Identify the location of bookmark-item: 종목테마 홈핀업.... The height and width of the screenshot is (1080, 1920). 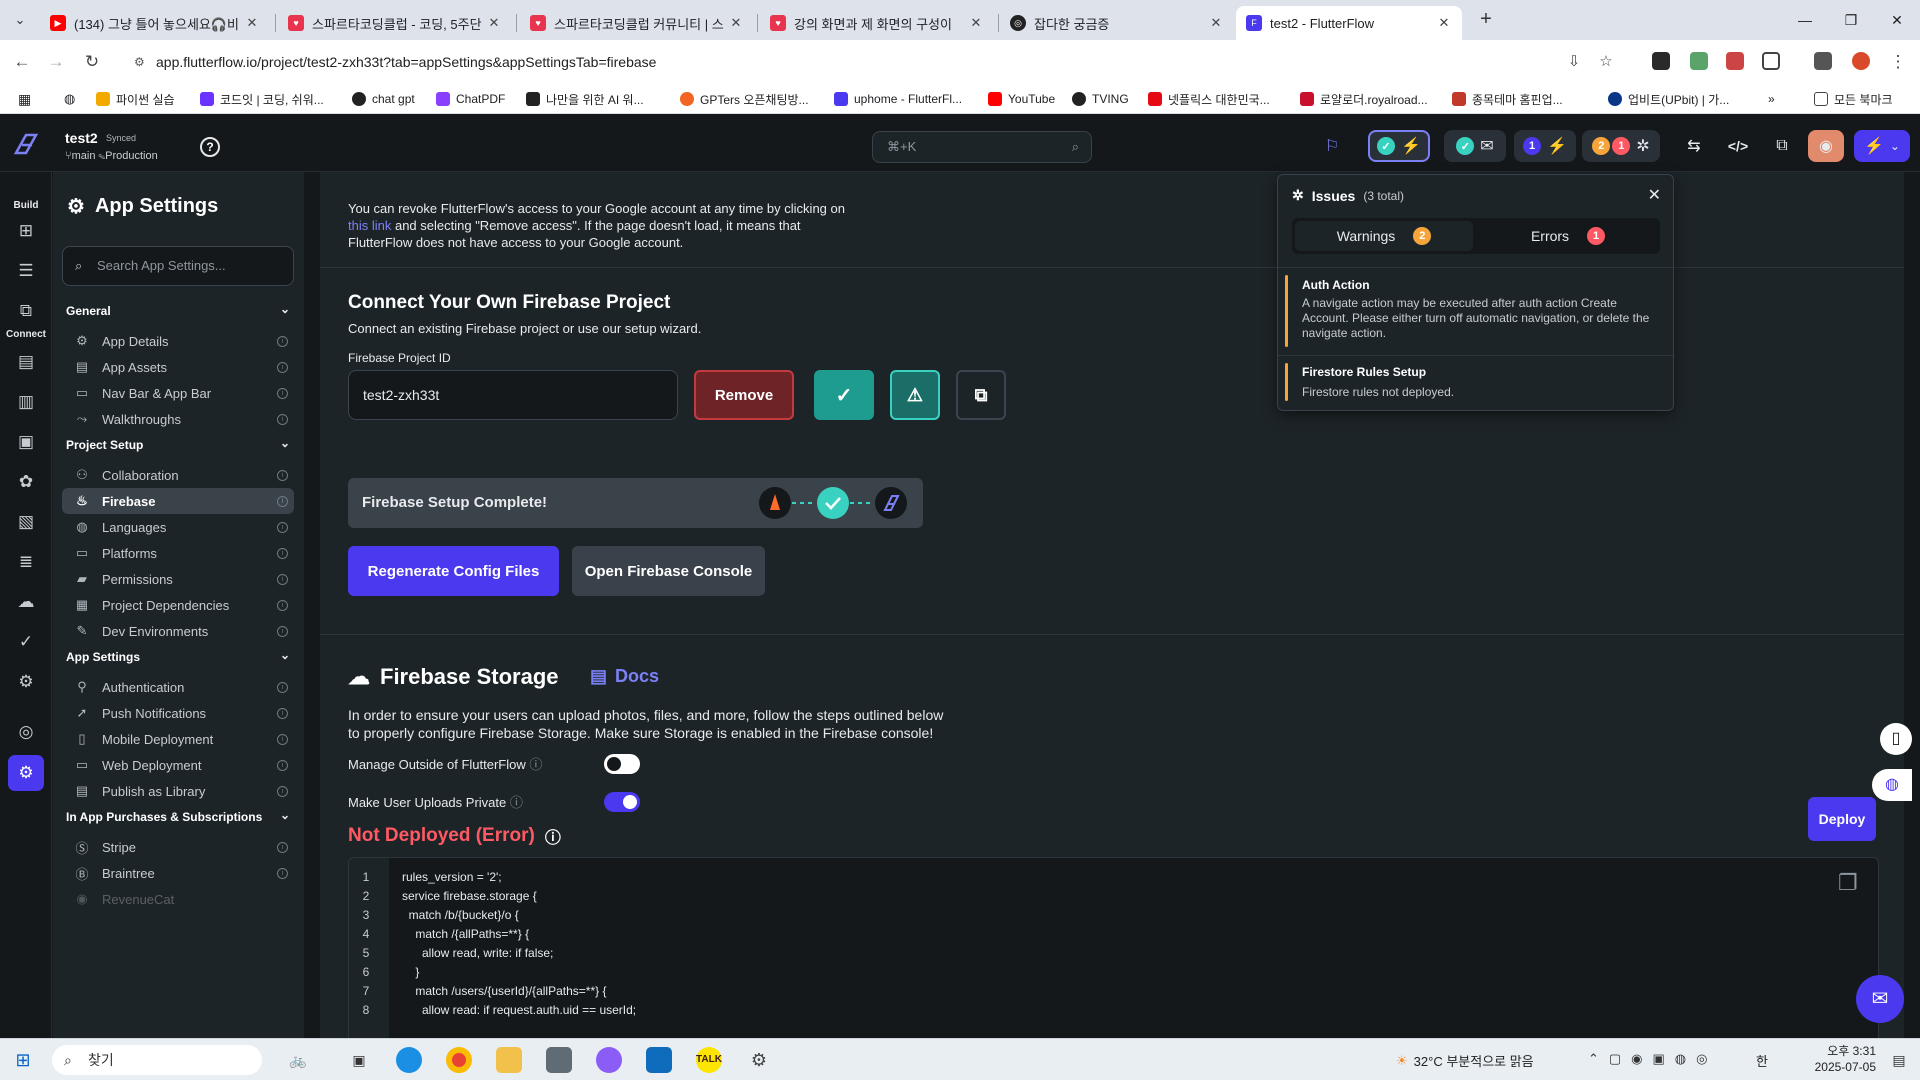
(1507, 99).